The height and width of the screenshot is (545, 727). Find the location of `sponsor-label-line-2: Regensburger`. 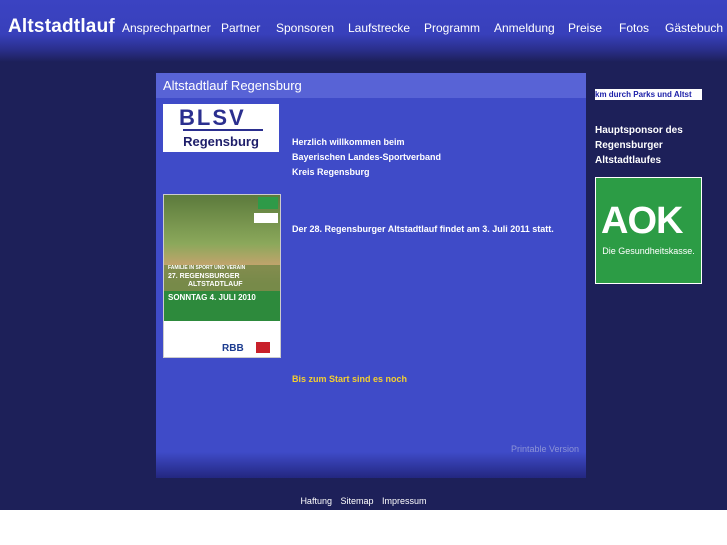

sponsor-label-line-2: Regensburger is located at coordinates (629, 145).